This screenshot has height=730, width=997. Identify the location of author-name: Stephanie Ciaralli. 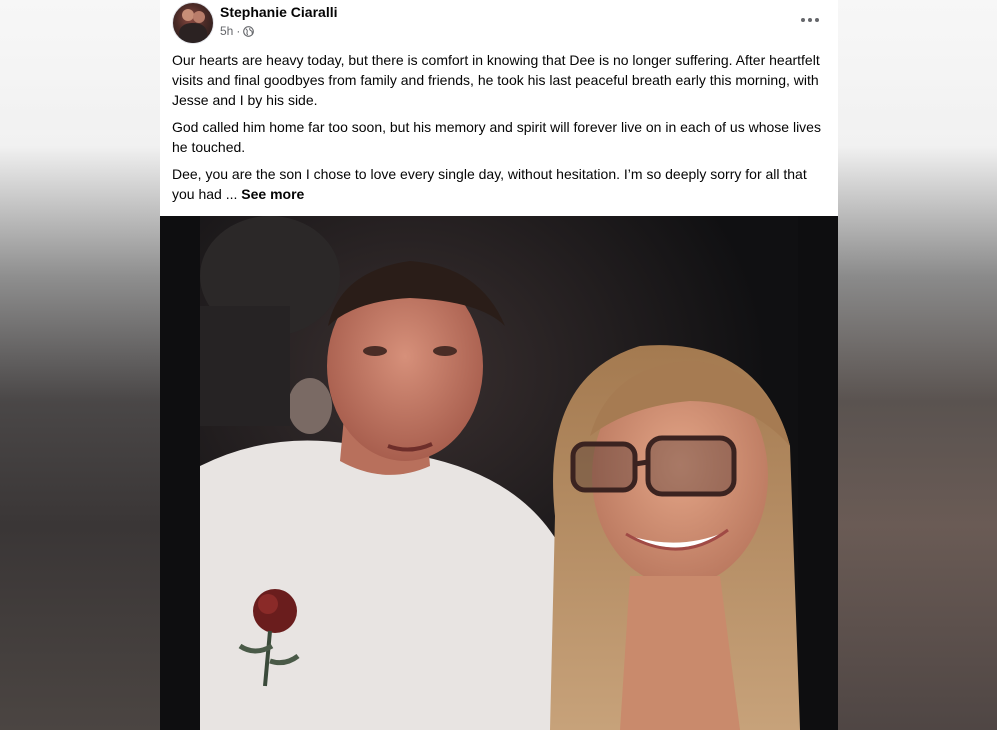
(278, 12).